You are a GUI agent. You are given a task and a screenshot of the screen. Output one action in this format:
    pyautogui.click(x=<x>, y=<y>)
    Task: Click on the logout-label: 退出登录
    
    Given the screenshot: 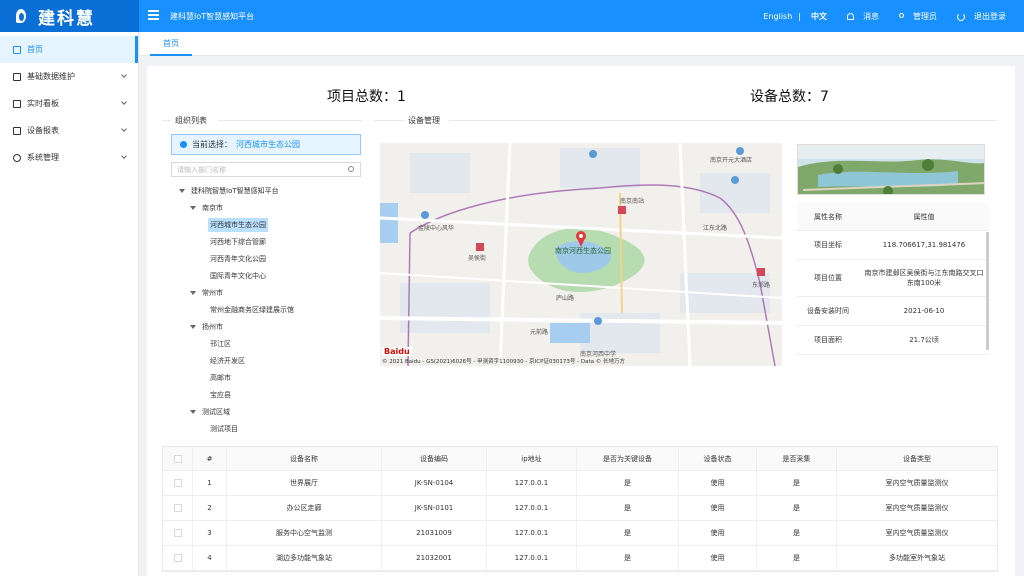 What is the action you would take?
    pyautogui.click(x=990, y=16)
    